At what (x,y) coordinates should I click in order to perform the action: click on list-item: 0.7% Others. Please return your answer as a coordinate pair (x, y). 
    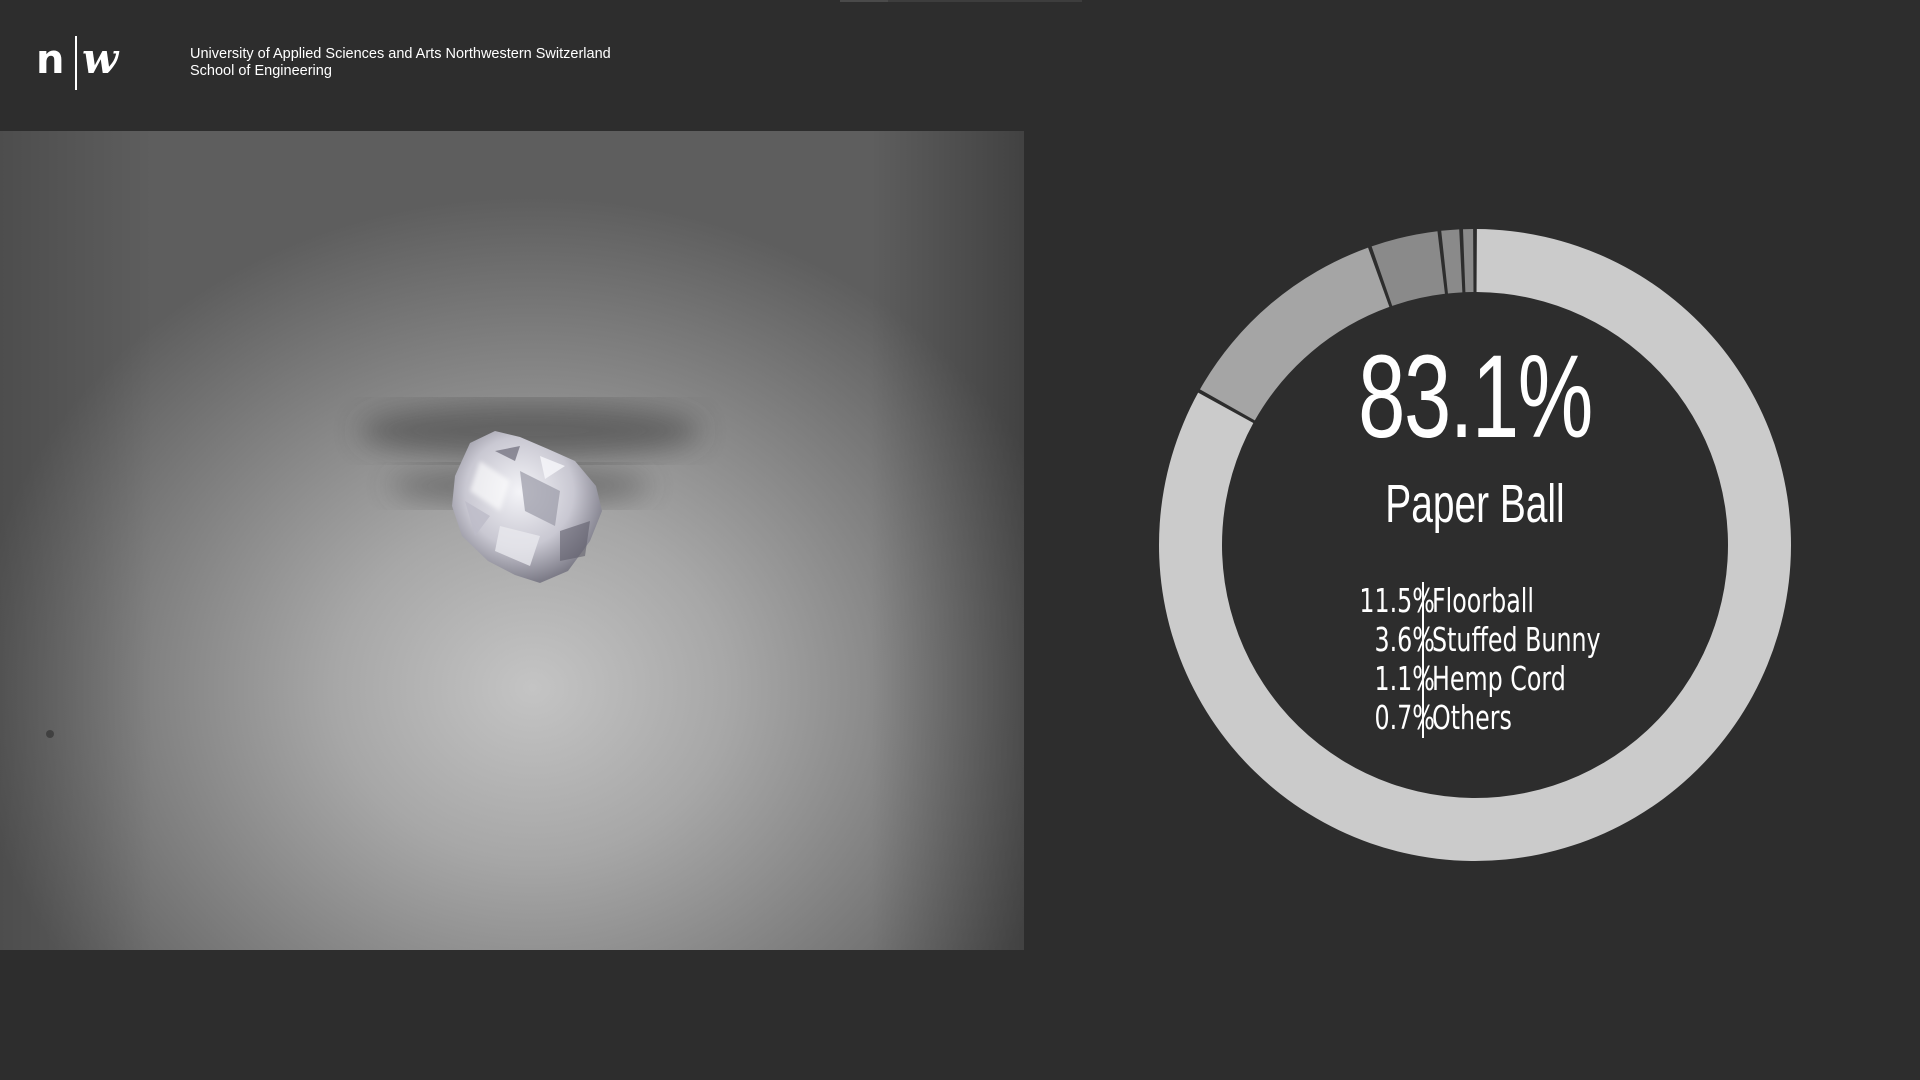
    Looking at the image, I should click on (1475, 718).